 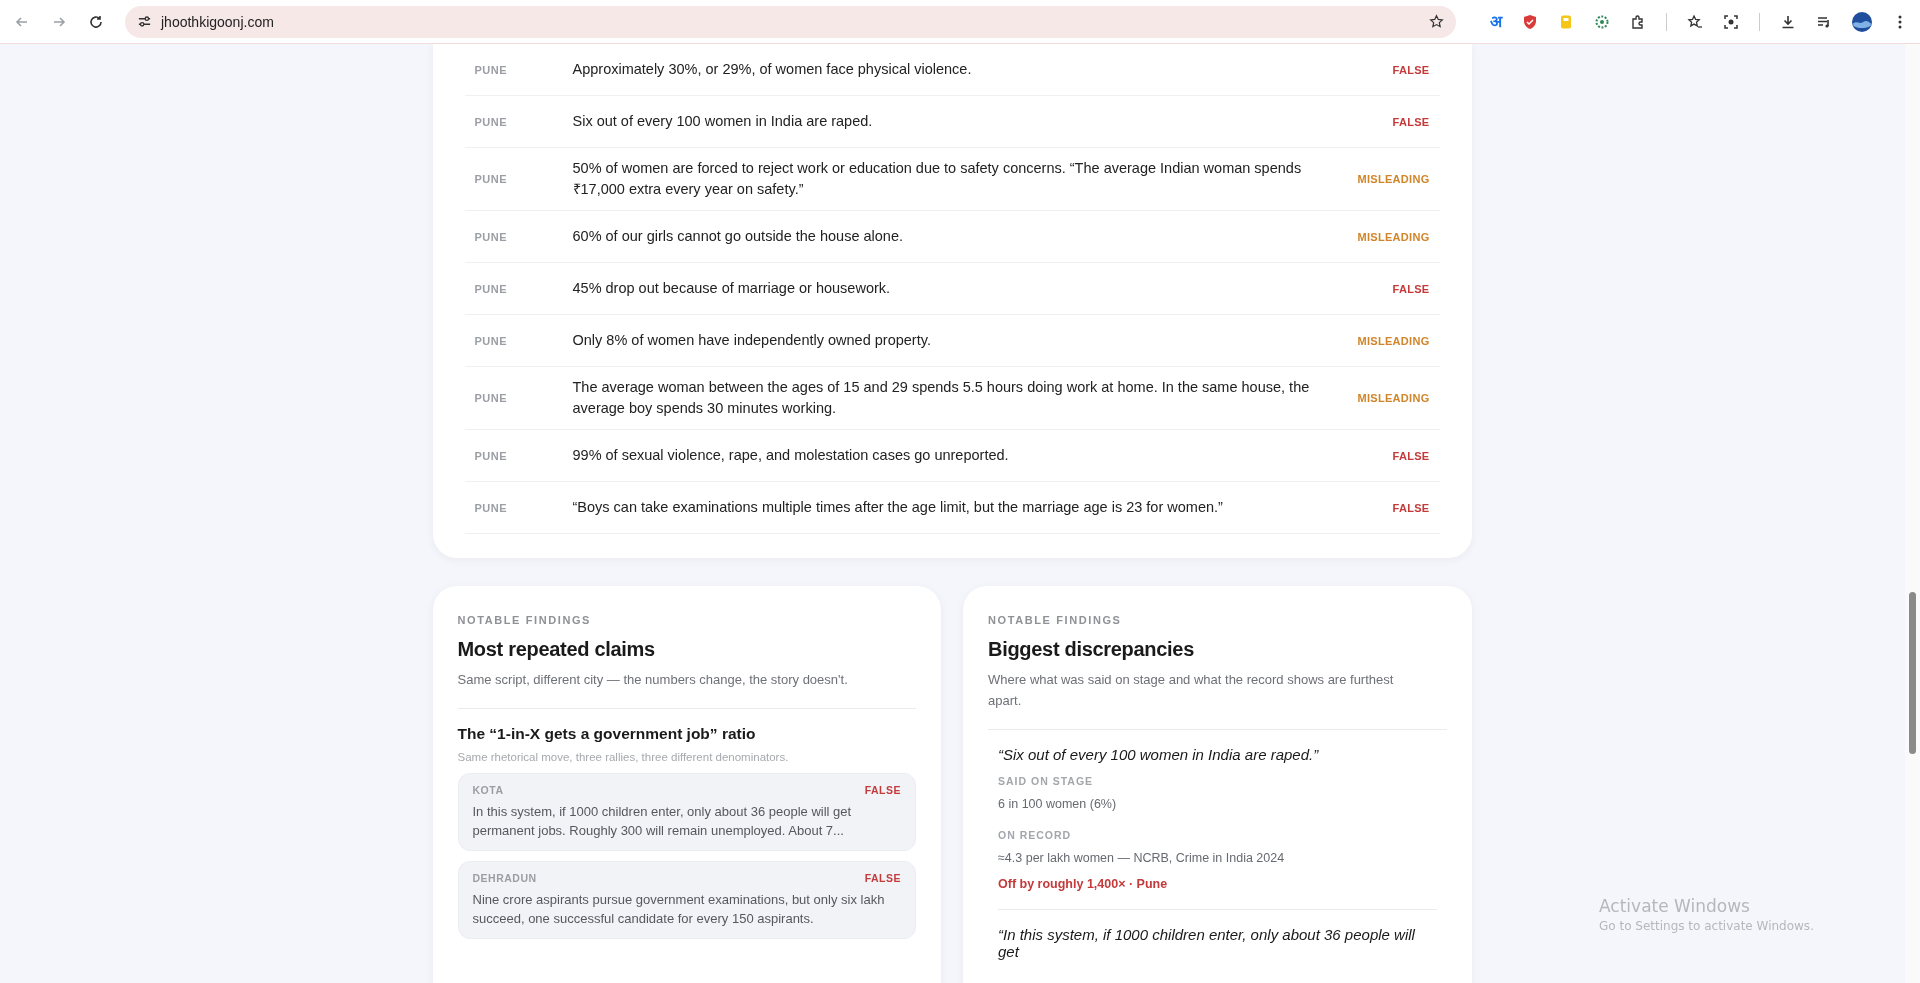 I want to click on city-label: DEHRADUN, so click(x=504, y=878).